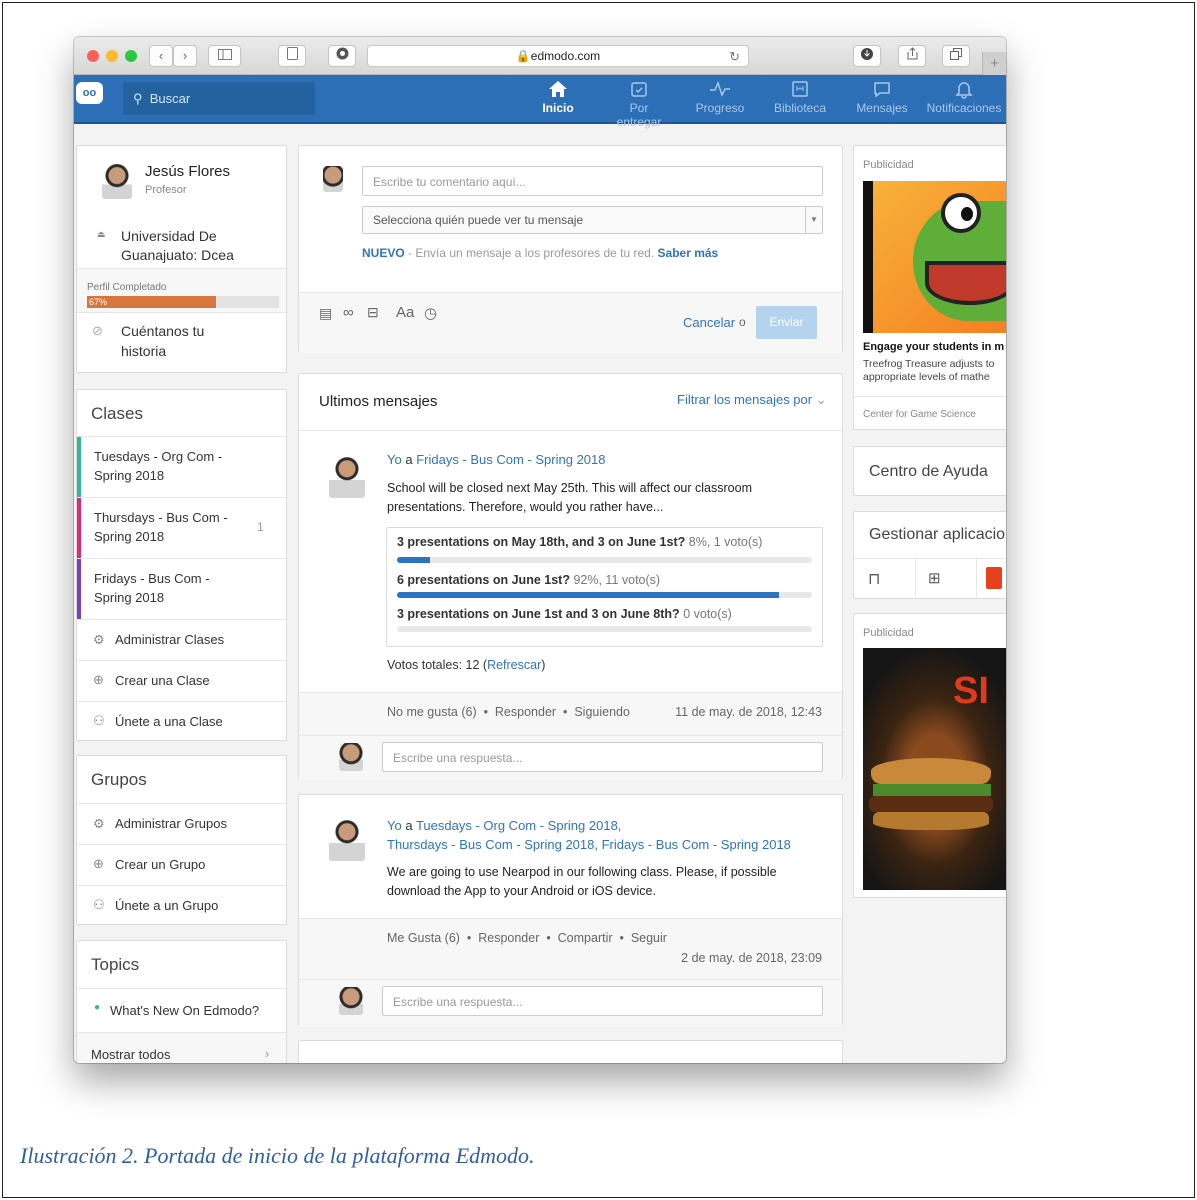  What do you see at coordinates (185, 56) in the screenshot?
I see `forward-button: ›` at bounding box center [185, 56].